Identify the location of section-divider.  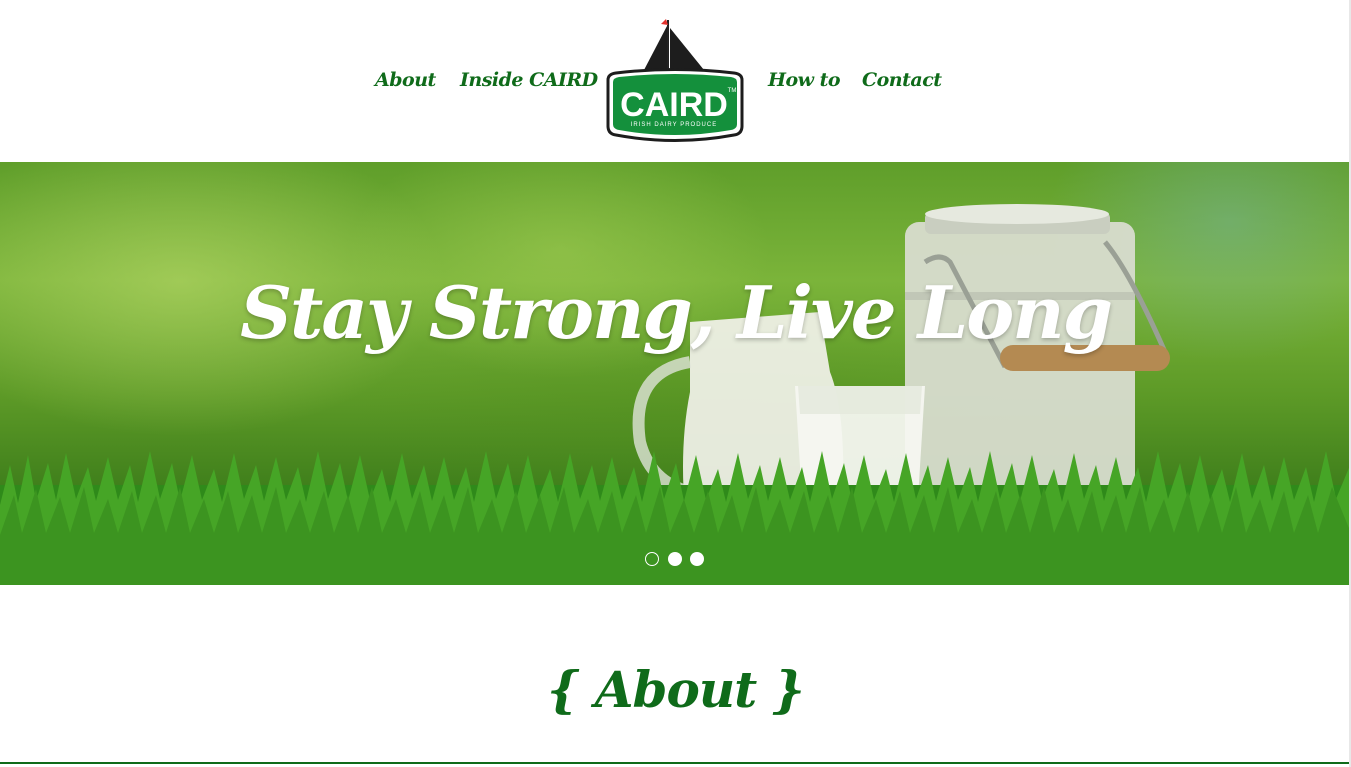
(675, 763).